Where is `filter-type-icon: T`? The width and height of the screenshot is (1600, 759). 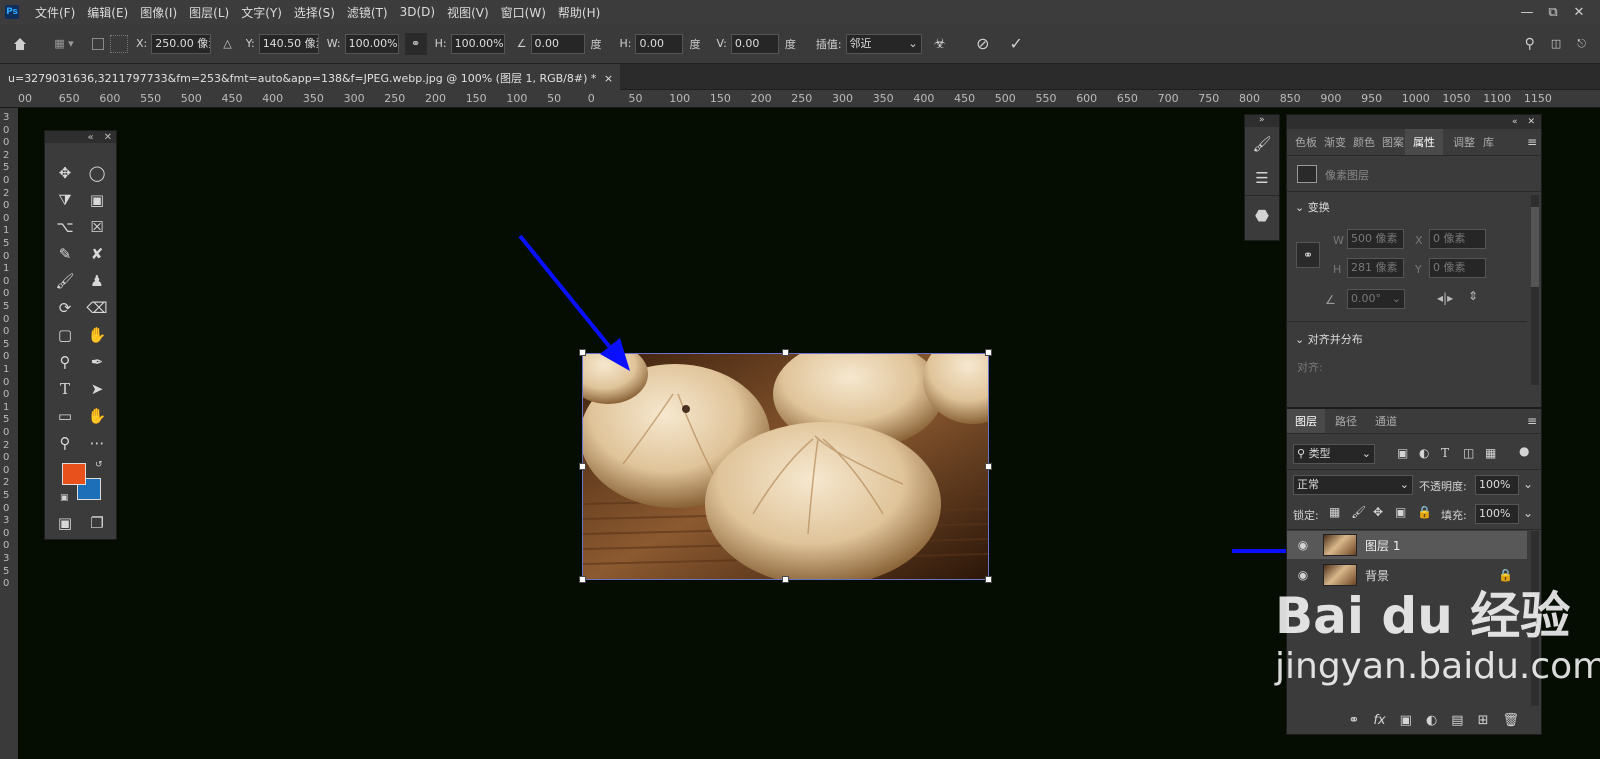 filter-type-icon: T is located at coordinates (1445, 453).